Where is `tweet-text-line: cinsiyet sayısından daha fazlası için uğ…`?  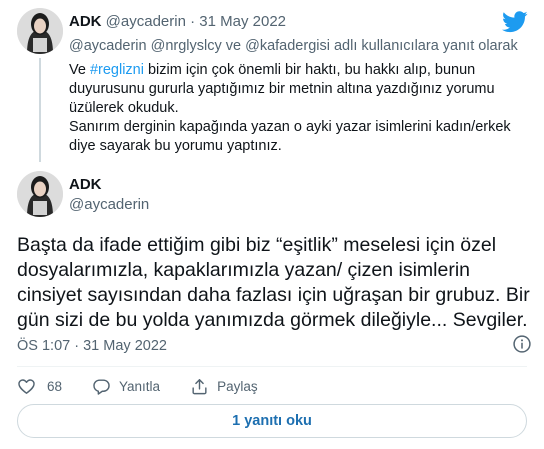
tweet-text-line: cinsiyet sayısından daha fazlası için uğ… is located at coordinates (273, 295).